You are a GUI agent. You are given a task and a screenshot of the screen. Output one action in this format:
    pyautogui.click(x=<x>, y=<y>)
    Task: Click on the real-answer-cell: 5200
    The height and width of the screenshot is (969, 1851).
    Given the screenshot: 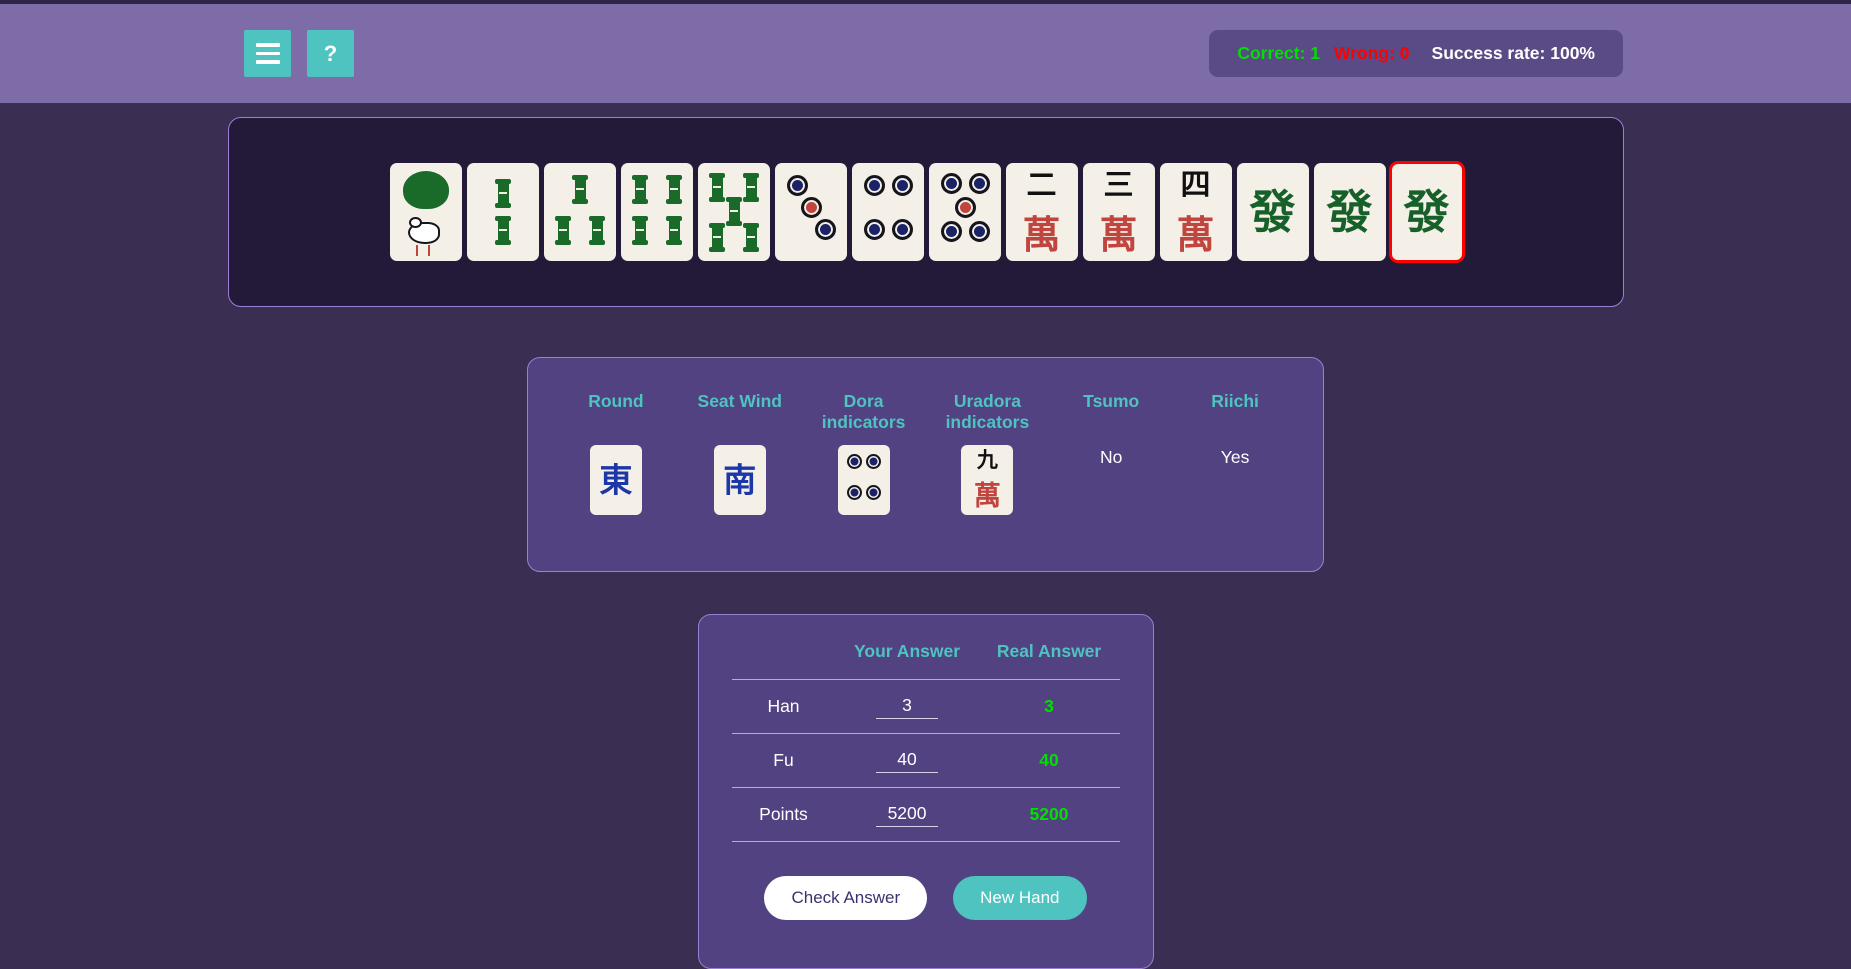 What is the action you would take?
    pyautogui.click(x=1049, y=814)
    